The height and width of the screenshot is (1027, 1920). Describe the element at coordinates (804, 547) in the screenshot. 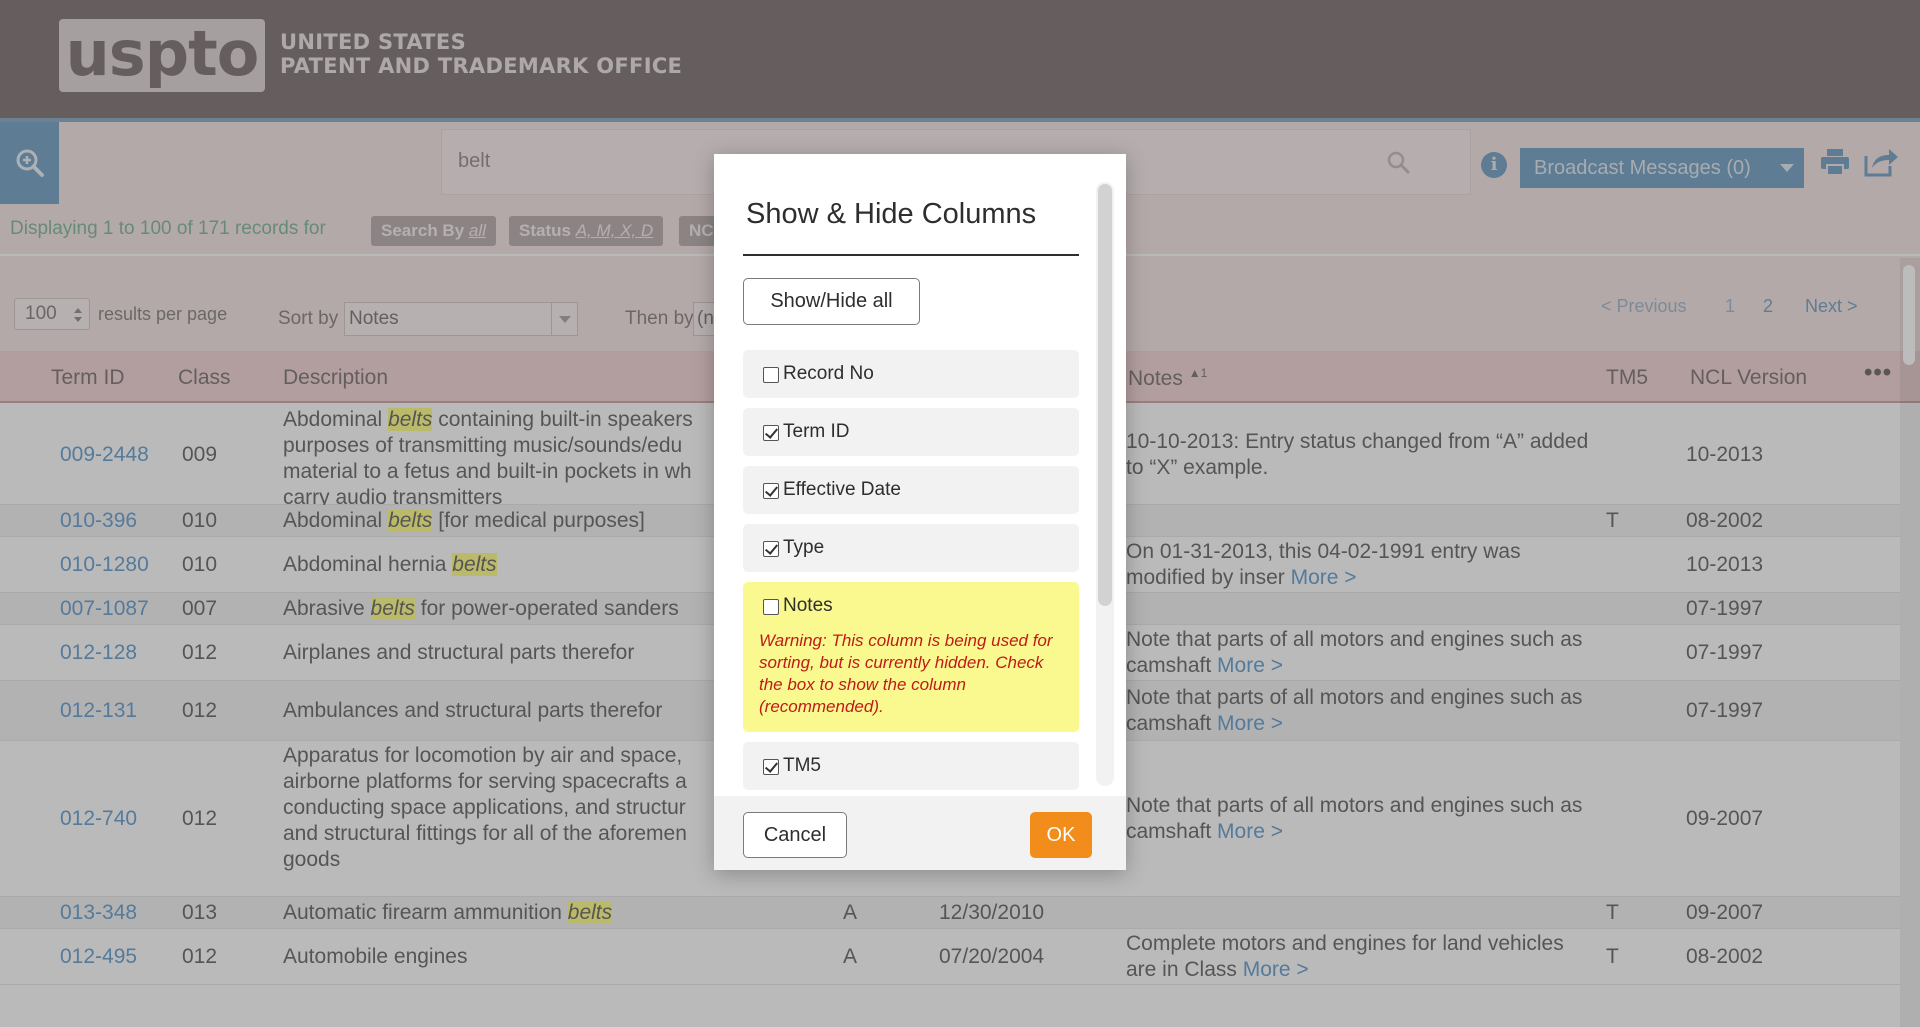

I see `column-option-label: Type` at that location.